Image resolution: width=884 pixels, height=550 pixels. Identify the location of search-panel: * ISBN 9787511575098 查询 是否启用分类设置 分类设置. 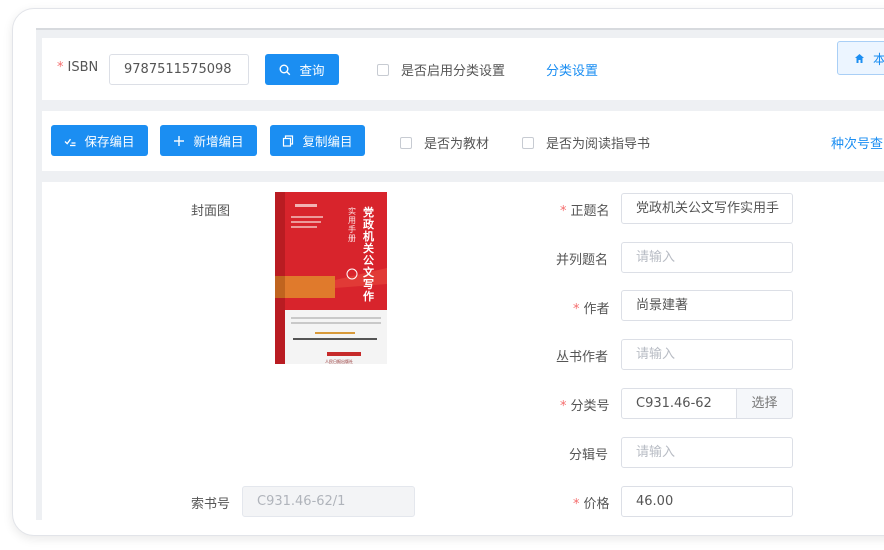
(463, 69).